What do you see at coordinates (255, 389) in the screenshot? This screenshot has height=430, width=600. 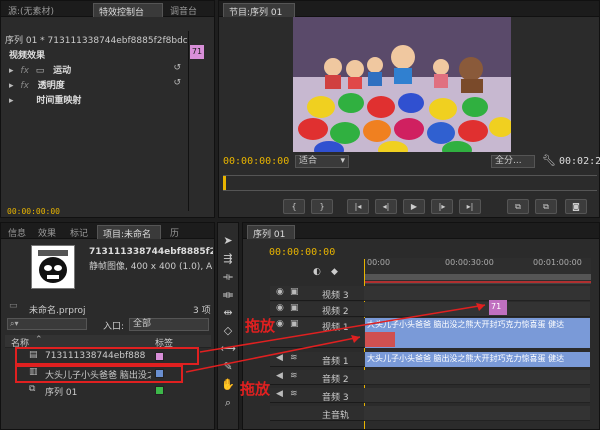 I see `annotation-drag-2: 拖放` at bounding box center [255, 389].